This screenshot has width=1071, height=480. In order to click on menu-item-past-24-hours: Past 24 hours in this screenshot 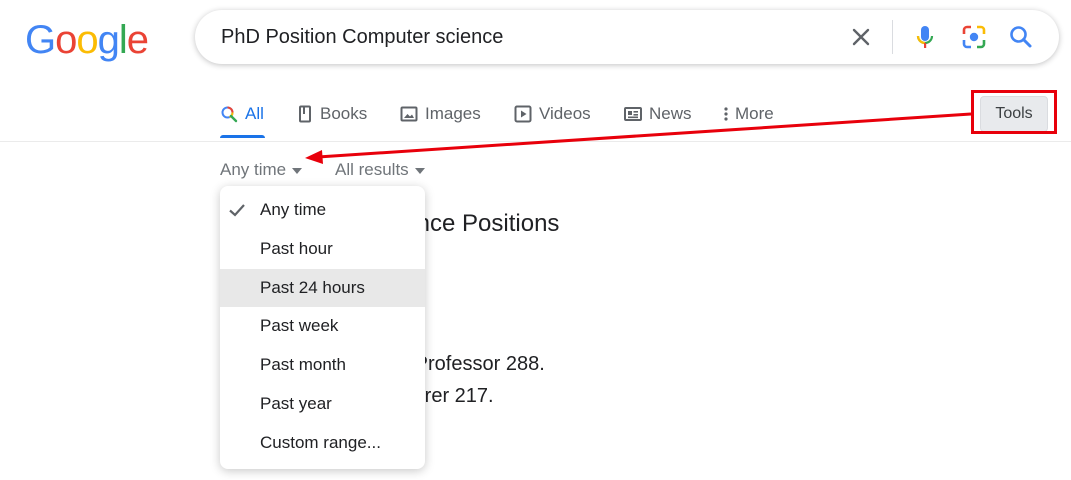, I will do `click(322, 288)`.